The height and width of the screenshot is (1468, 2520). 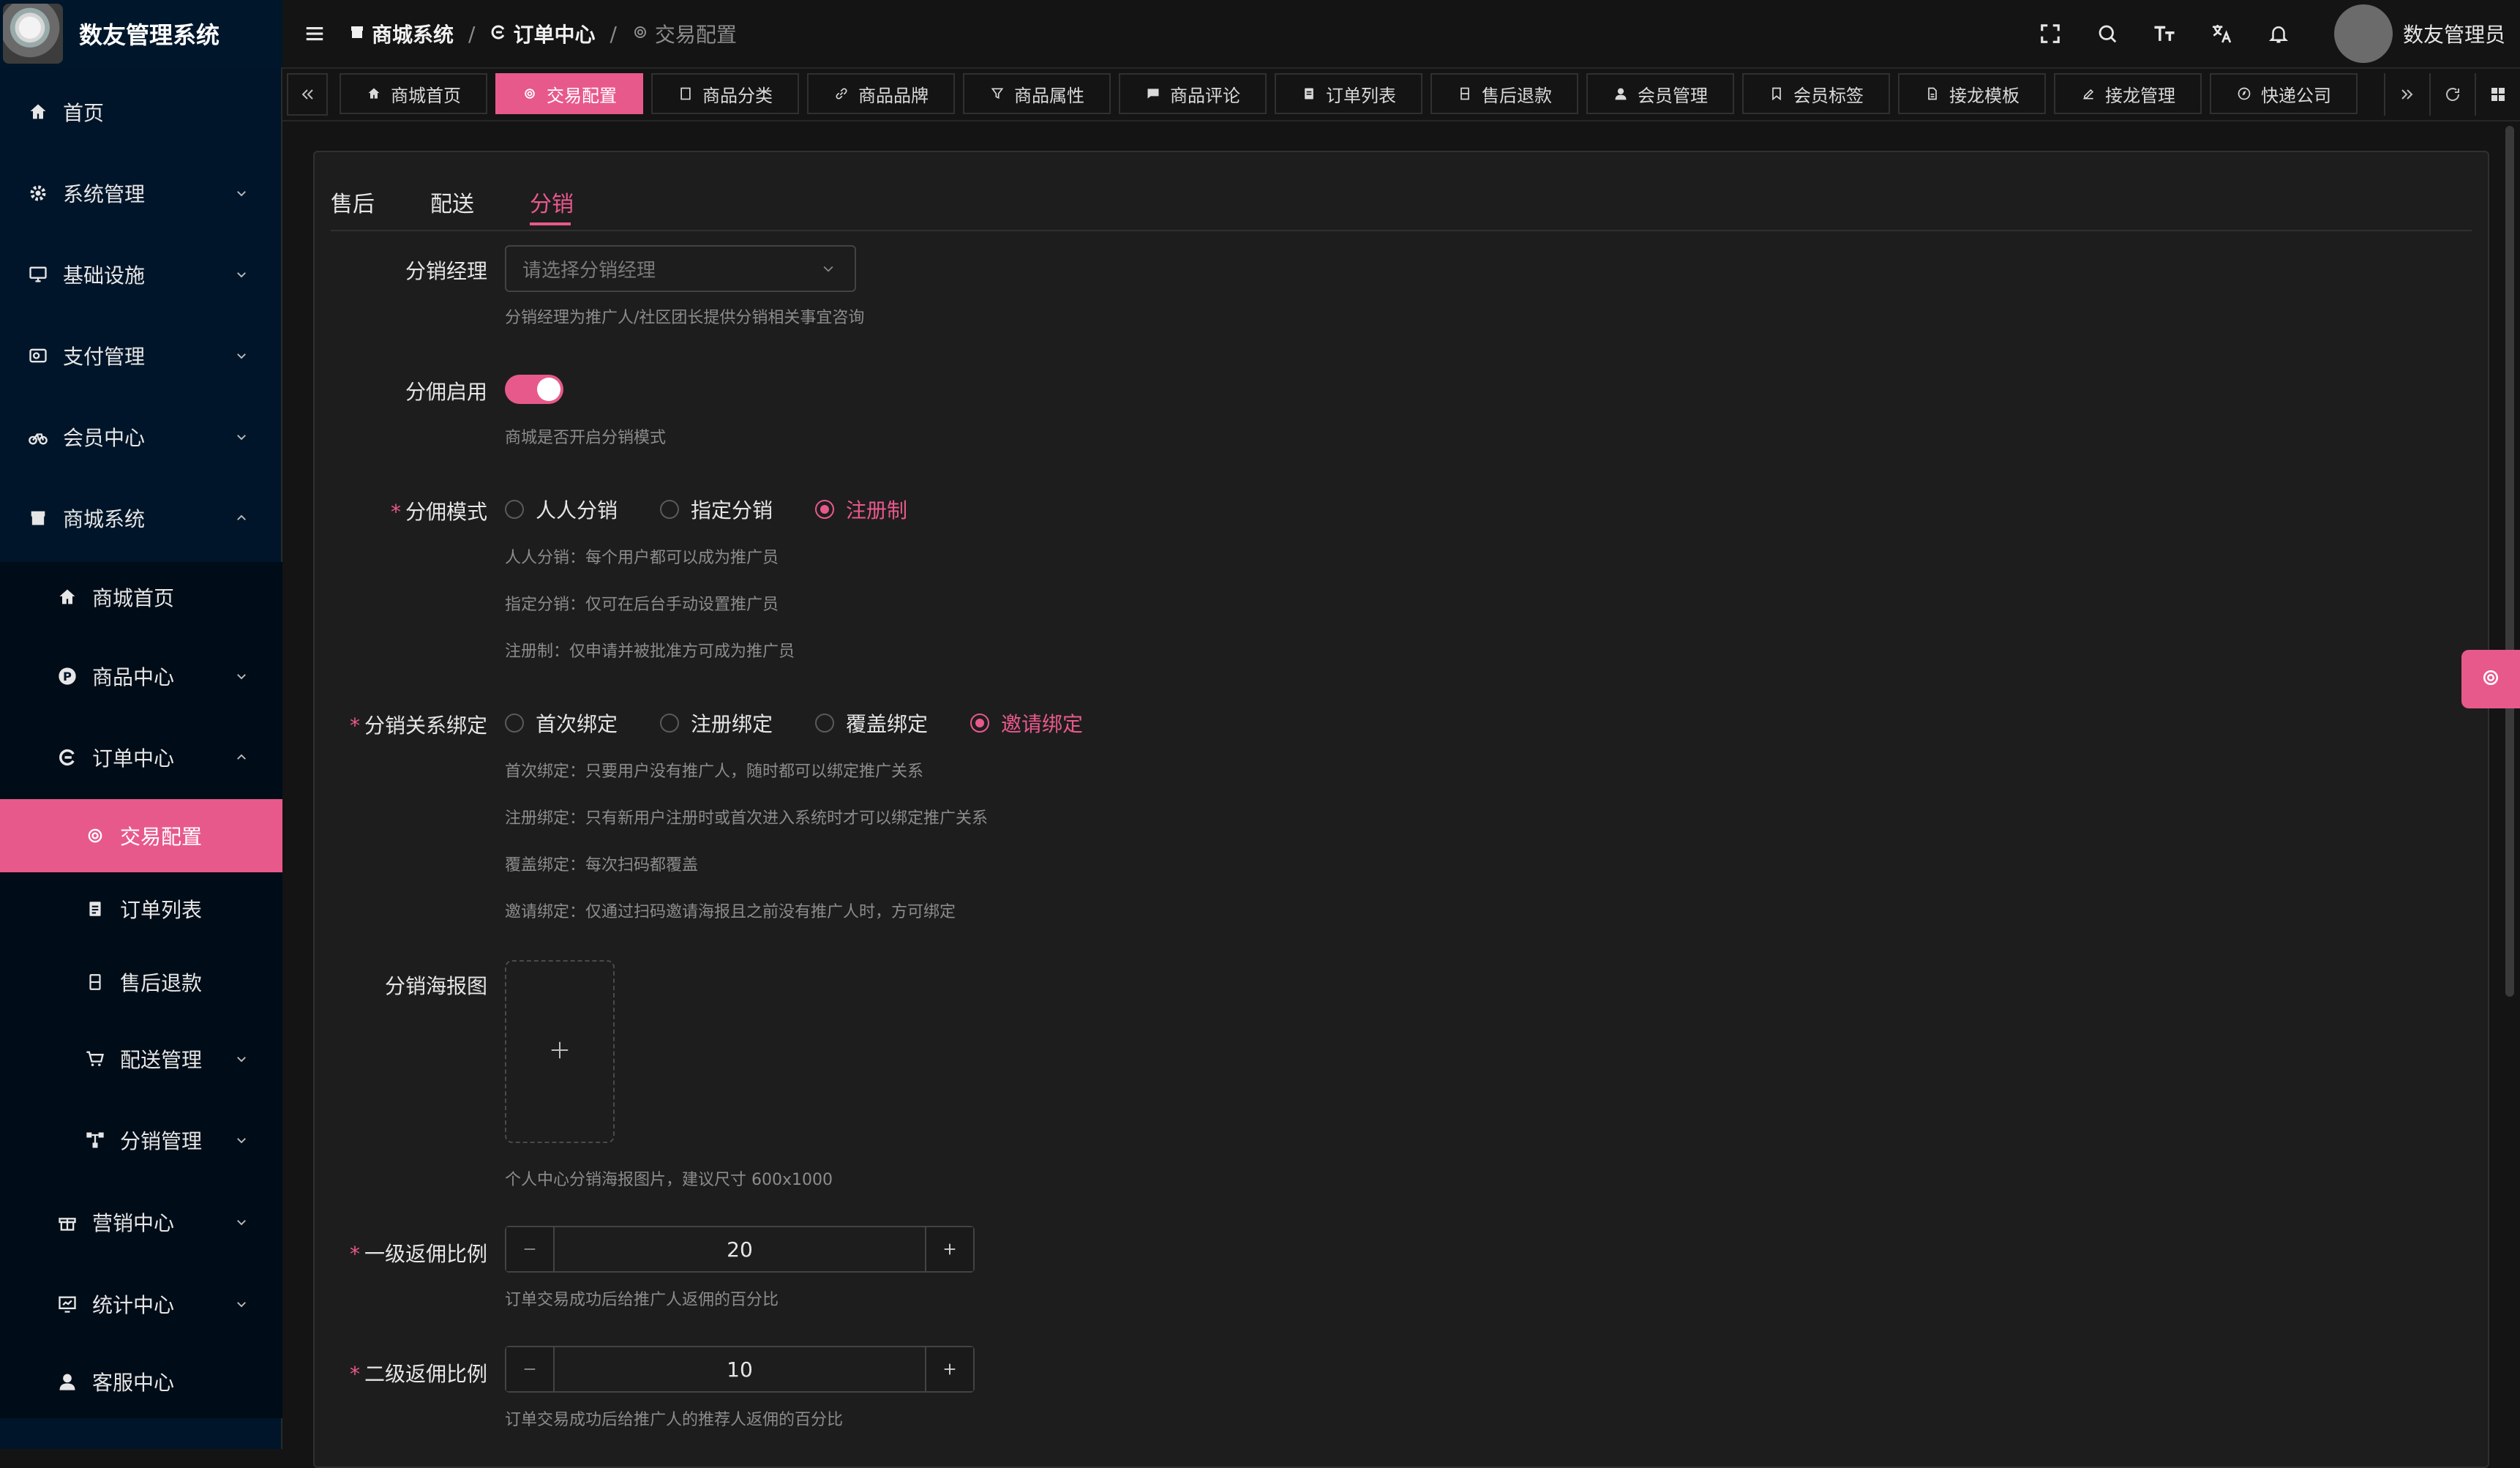 I want to click on username: 数友管理员, so click(x=2454, y=33).